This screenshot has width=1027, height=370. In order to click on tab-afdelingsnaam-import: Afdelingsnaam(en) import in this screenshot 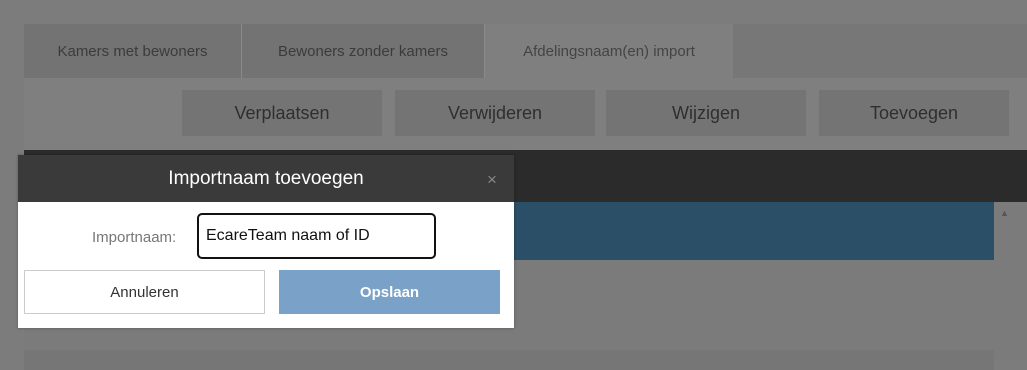, I will do `click(609, 51)`.